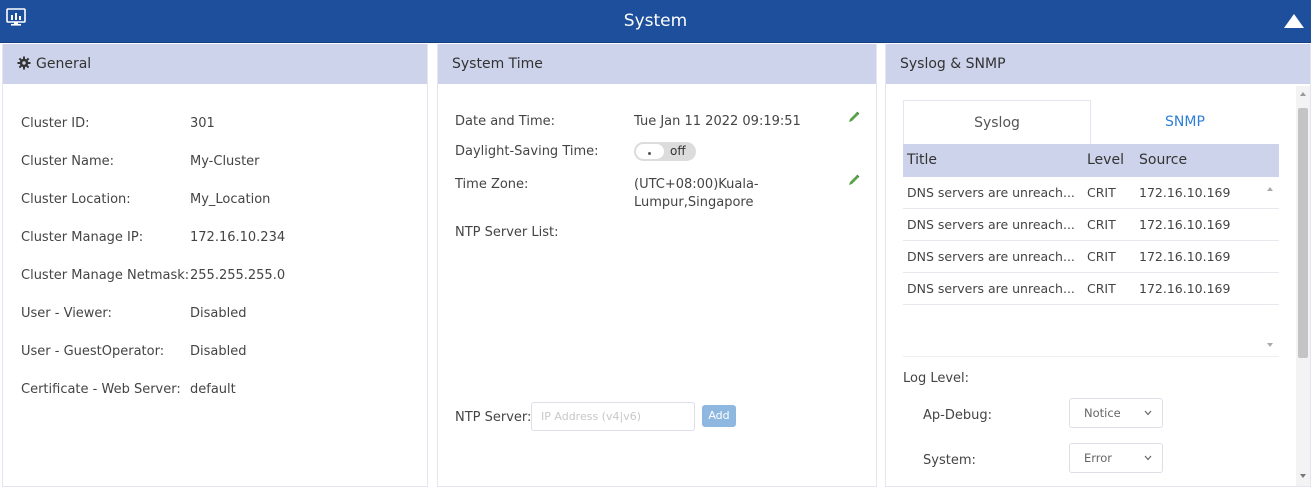 The image size is (1311, 487). Describe the element at coordinates (493, 417) in the screenshot. I see `ntp-server-label: NTP Server:` at that location.